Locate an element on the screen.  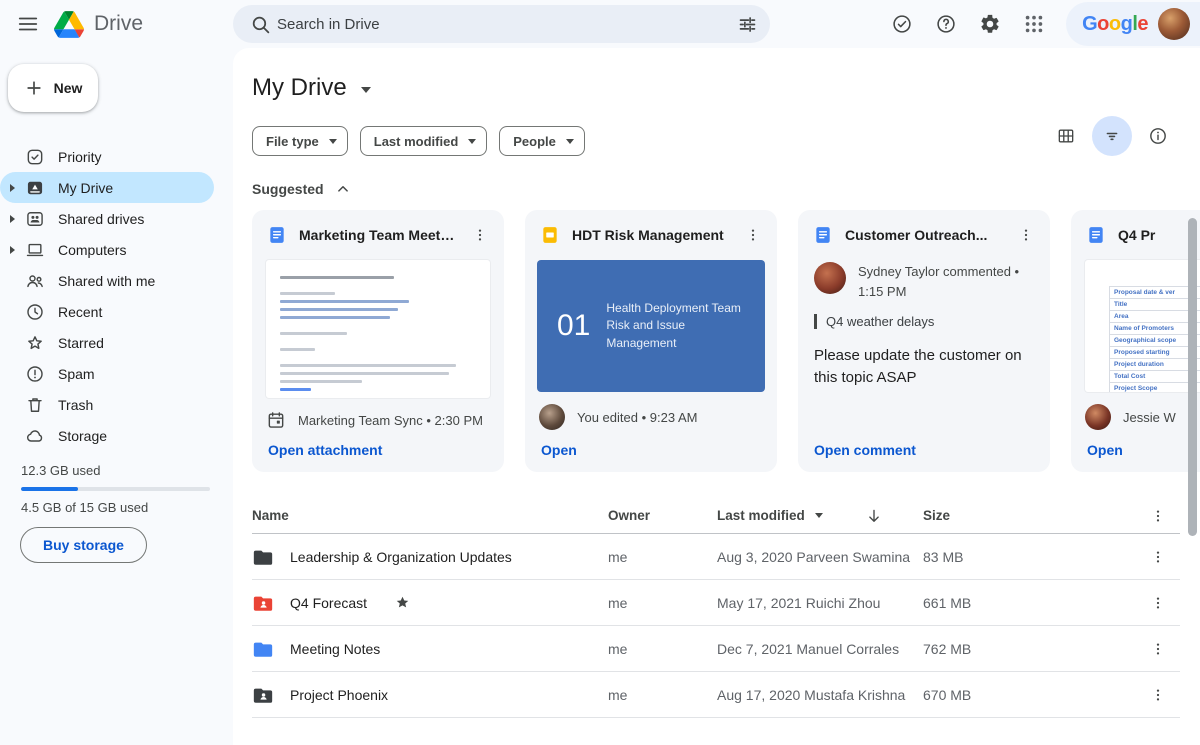
column-header-modified: Last modified is located at coordinates (820, 516).